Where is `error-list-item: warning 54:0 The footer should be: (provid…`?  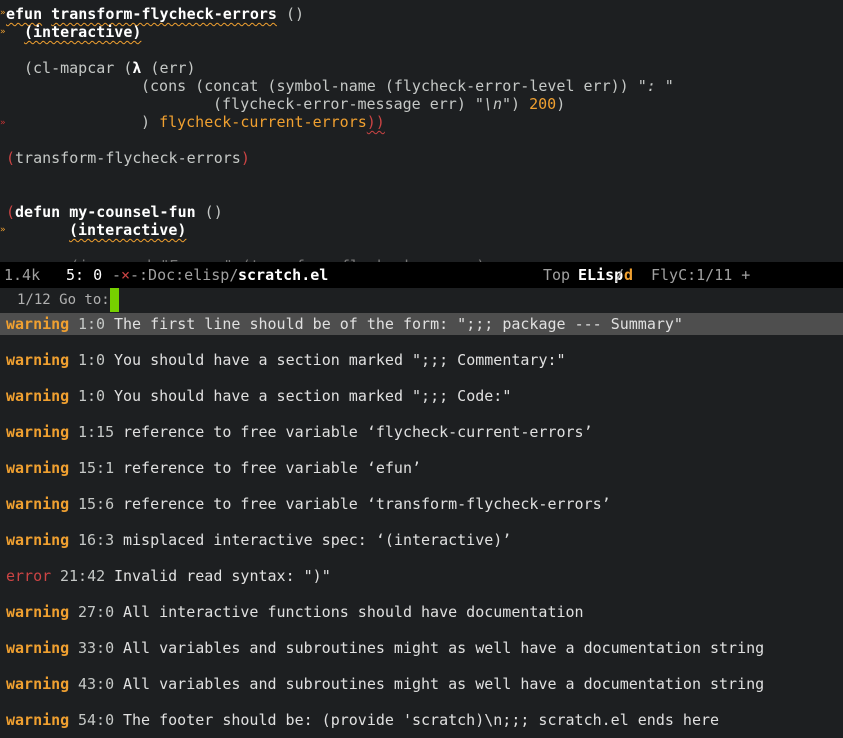
error-list-item: warning 54:0 The footer should be: (provid… is located at coordinates (421, 720).